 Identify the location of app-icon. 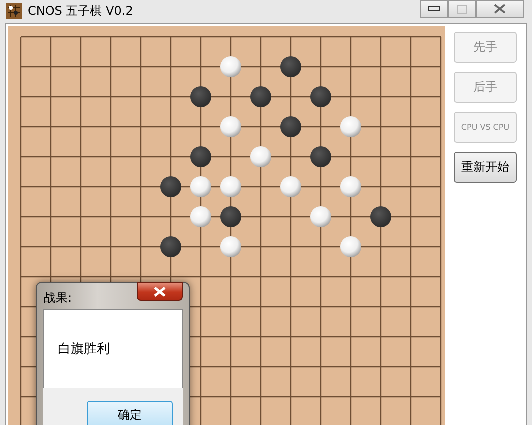
(14, 11).